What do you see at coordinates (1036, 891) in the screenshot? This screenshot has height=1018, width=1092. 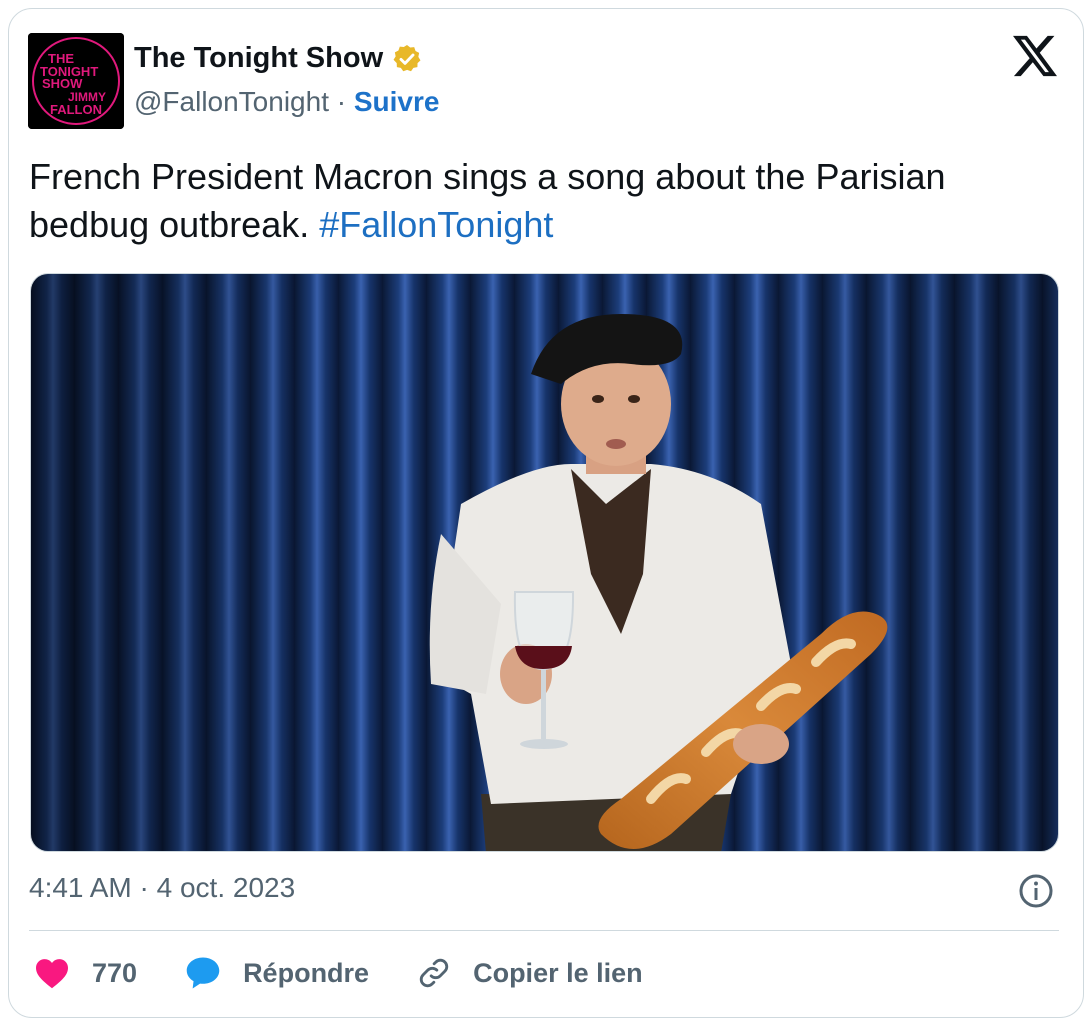 I see `info-icon` at bounding box center [1036, 891].